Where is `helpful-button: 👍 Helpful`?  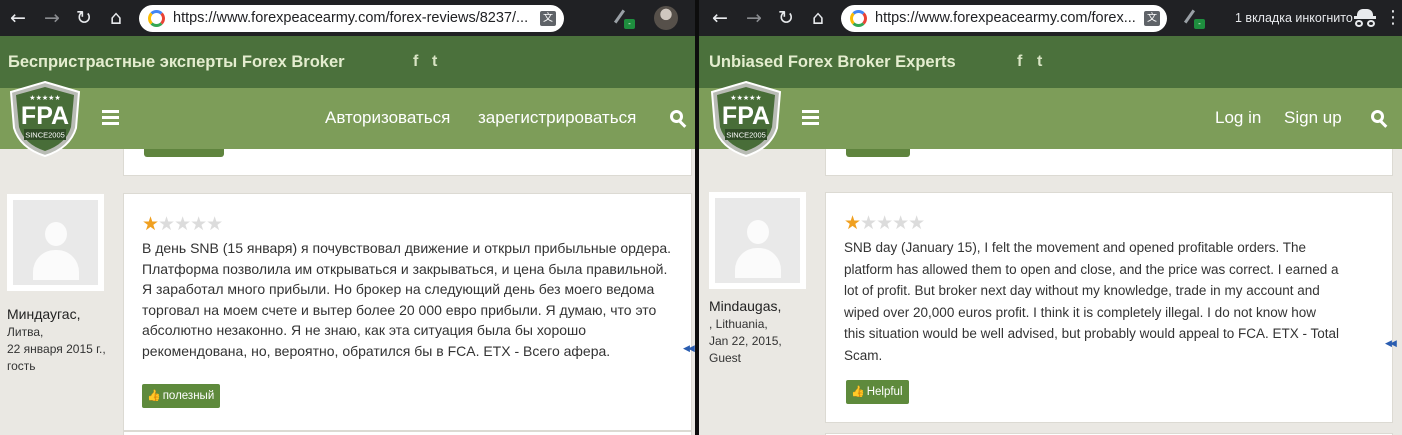 helpful-button: 👍 Helpful is located at coordinates (877, 392).